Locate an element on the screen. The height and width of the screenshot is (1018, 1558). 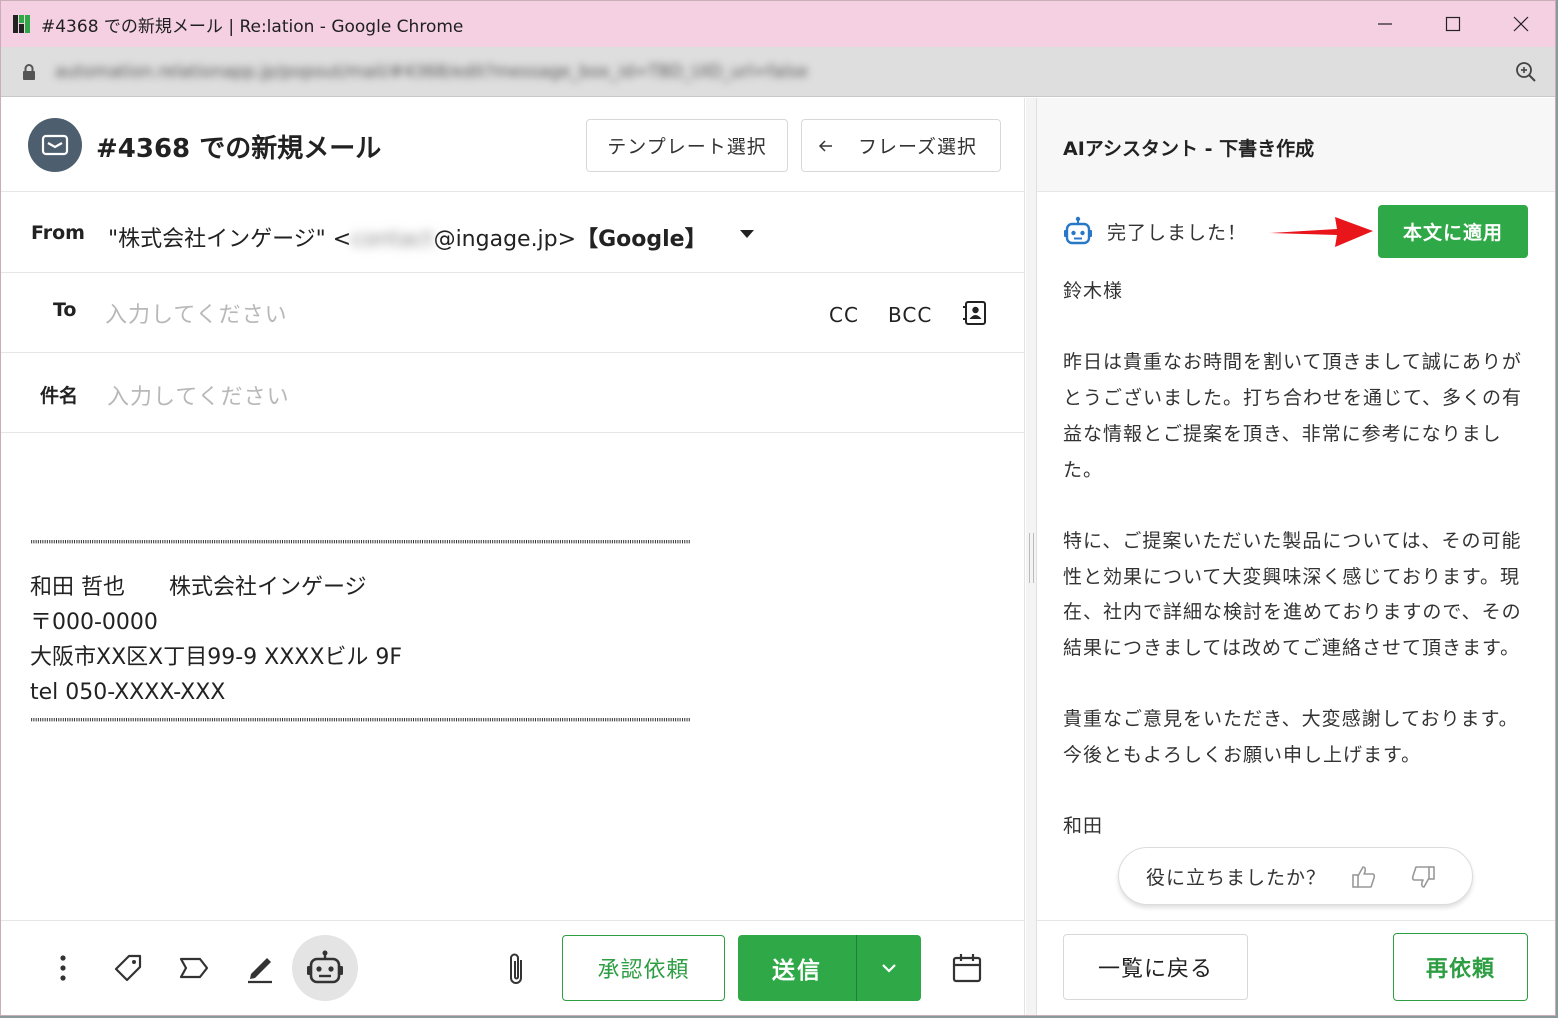
send-options-button is located at coordinates (888, 968).